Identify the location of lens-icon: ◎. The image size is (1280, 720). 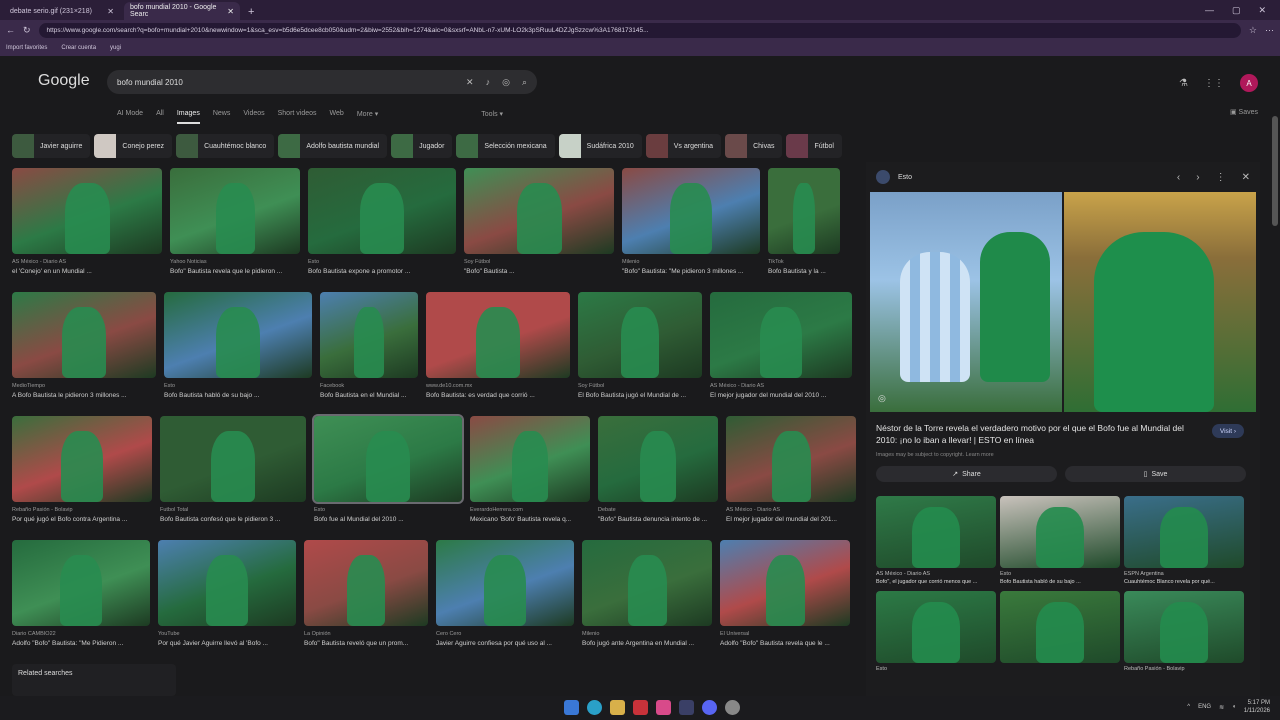
(882, 398).